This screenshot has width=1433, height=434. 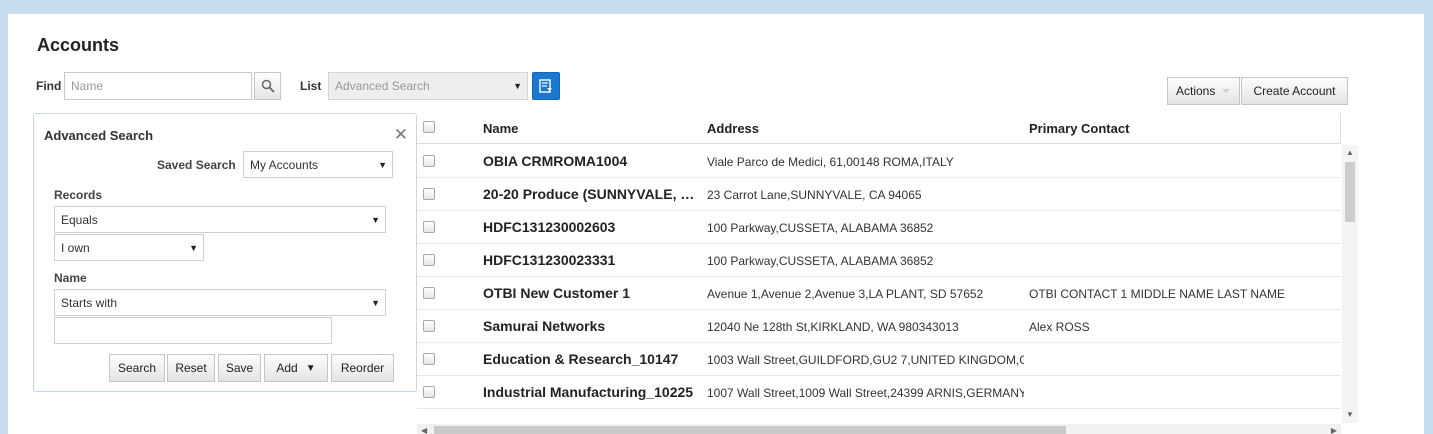 What do you see at coordinates (590, 260) in the screenshot?
I see `account-name-link: HDFC131230023331` at bounding box center [590, 260].